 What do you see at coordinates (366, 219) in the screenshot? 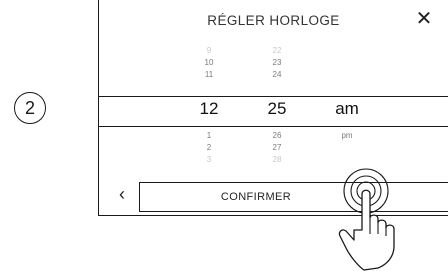
I see `tap-hand-icon` at bounding box center [366, 219].